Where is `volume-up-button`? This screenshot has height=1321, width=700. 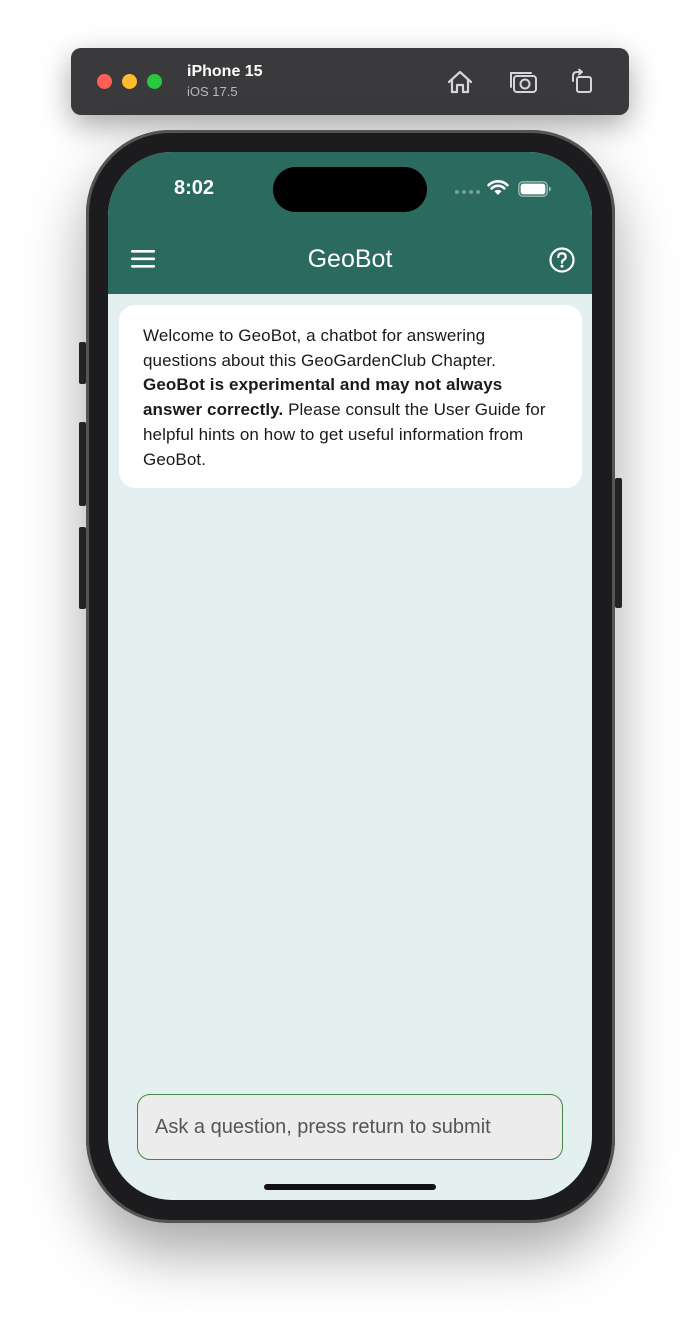 volume-up-button is located at coordinates (82, 464).